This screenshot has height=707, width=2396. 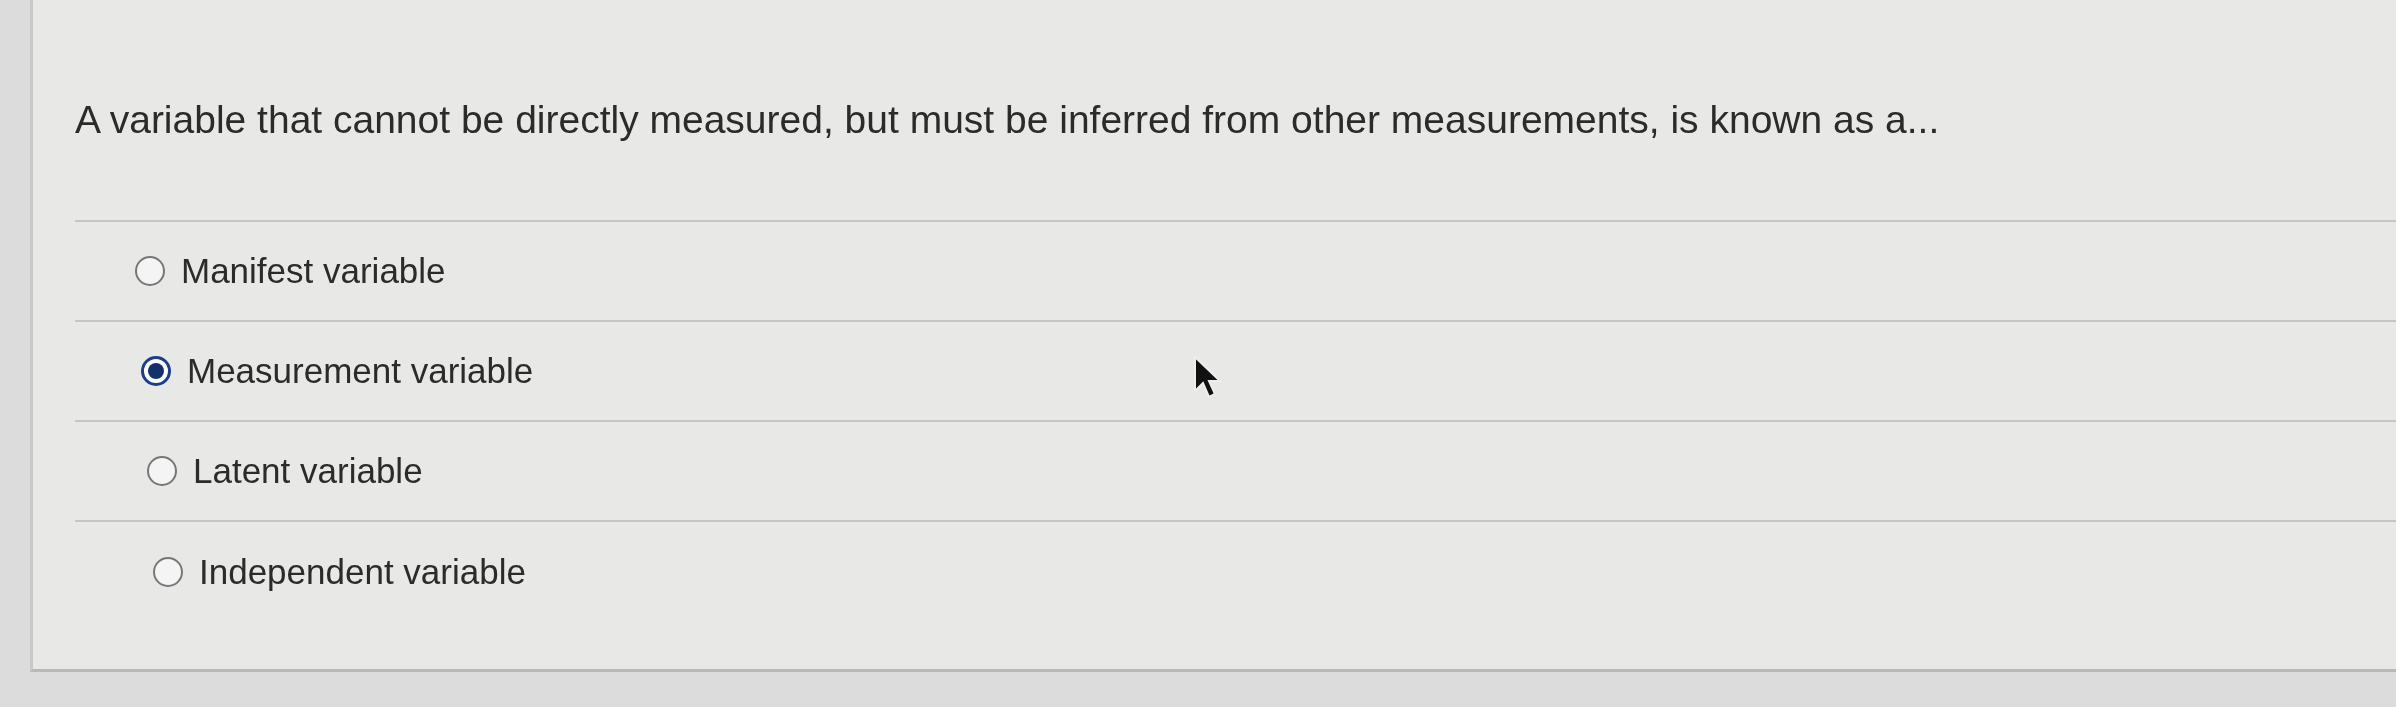 What do you see at coordinates (362, 572) in the screenshot?
I see `option-label: Independent variable` at bounding box center [362, 572].